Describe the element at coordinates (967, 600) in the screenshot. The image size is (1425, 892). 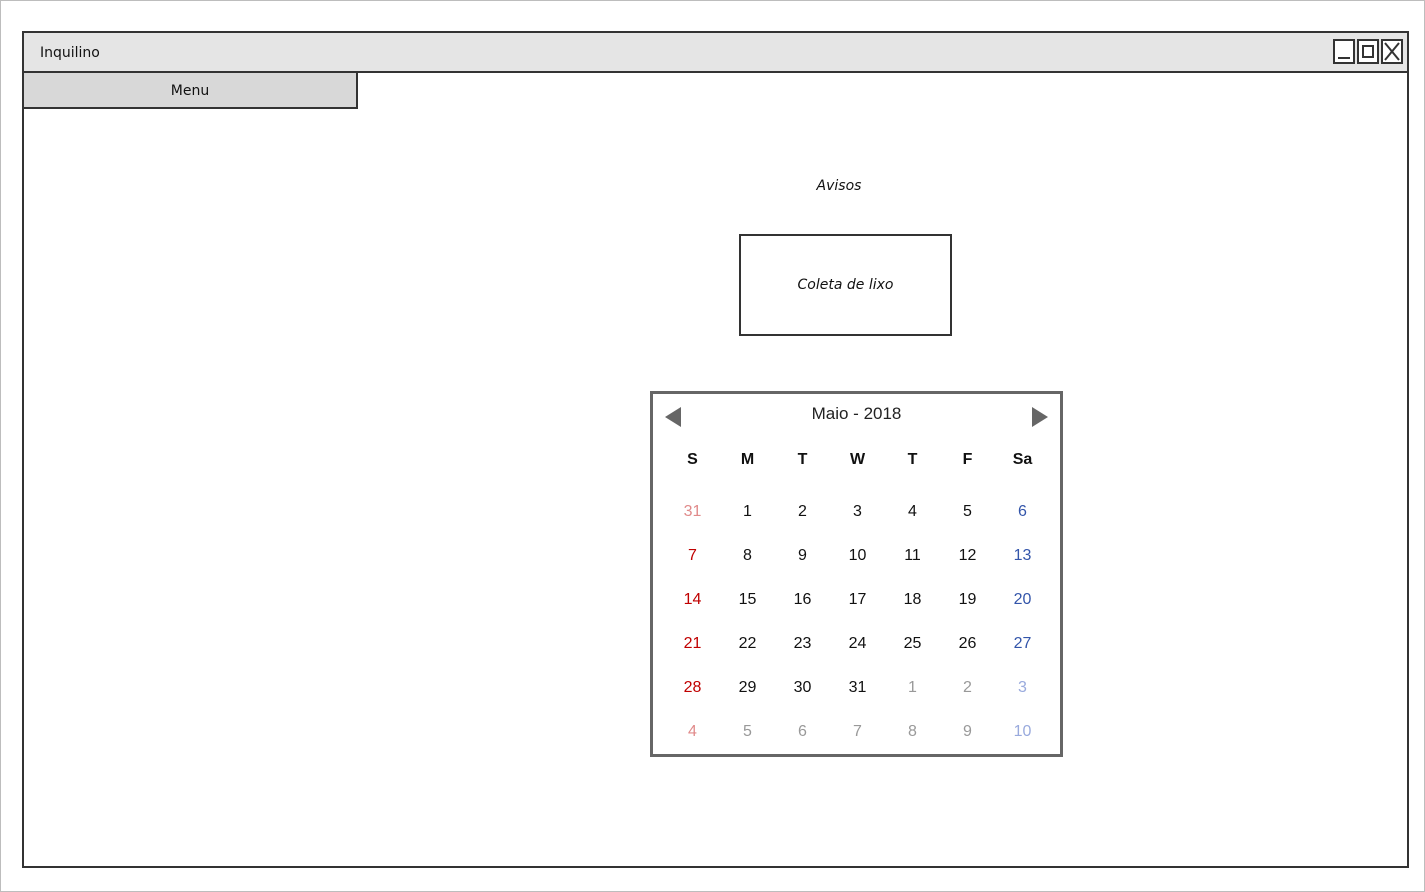
I see `calendar-day: 19` at that location.